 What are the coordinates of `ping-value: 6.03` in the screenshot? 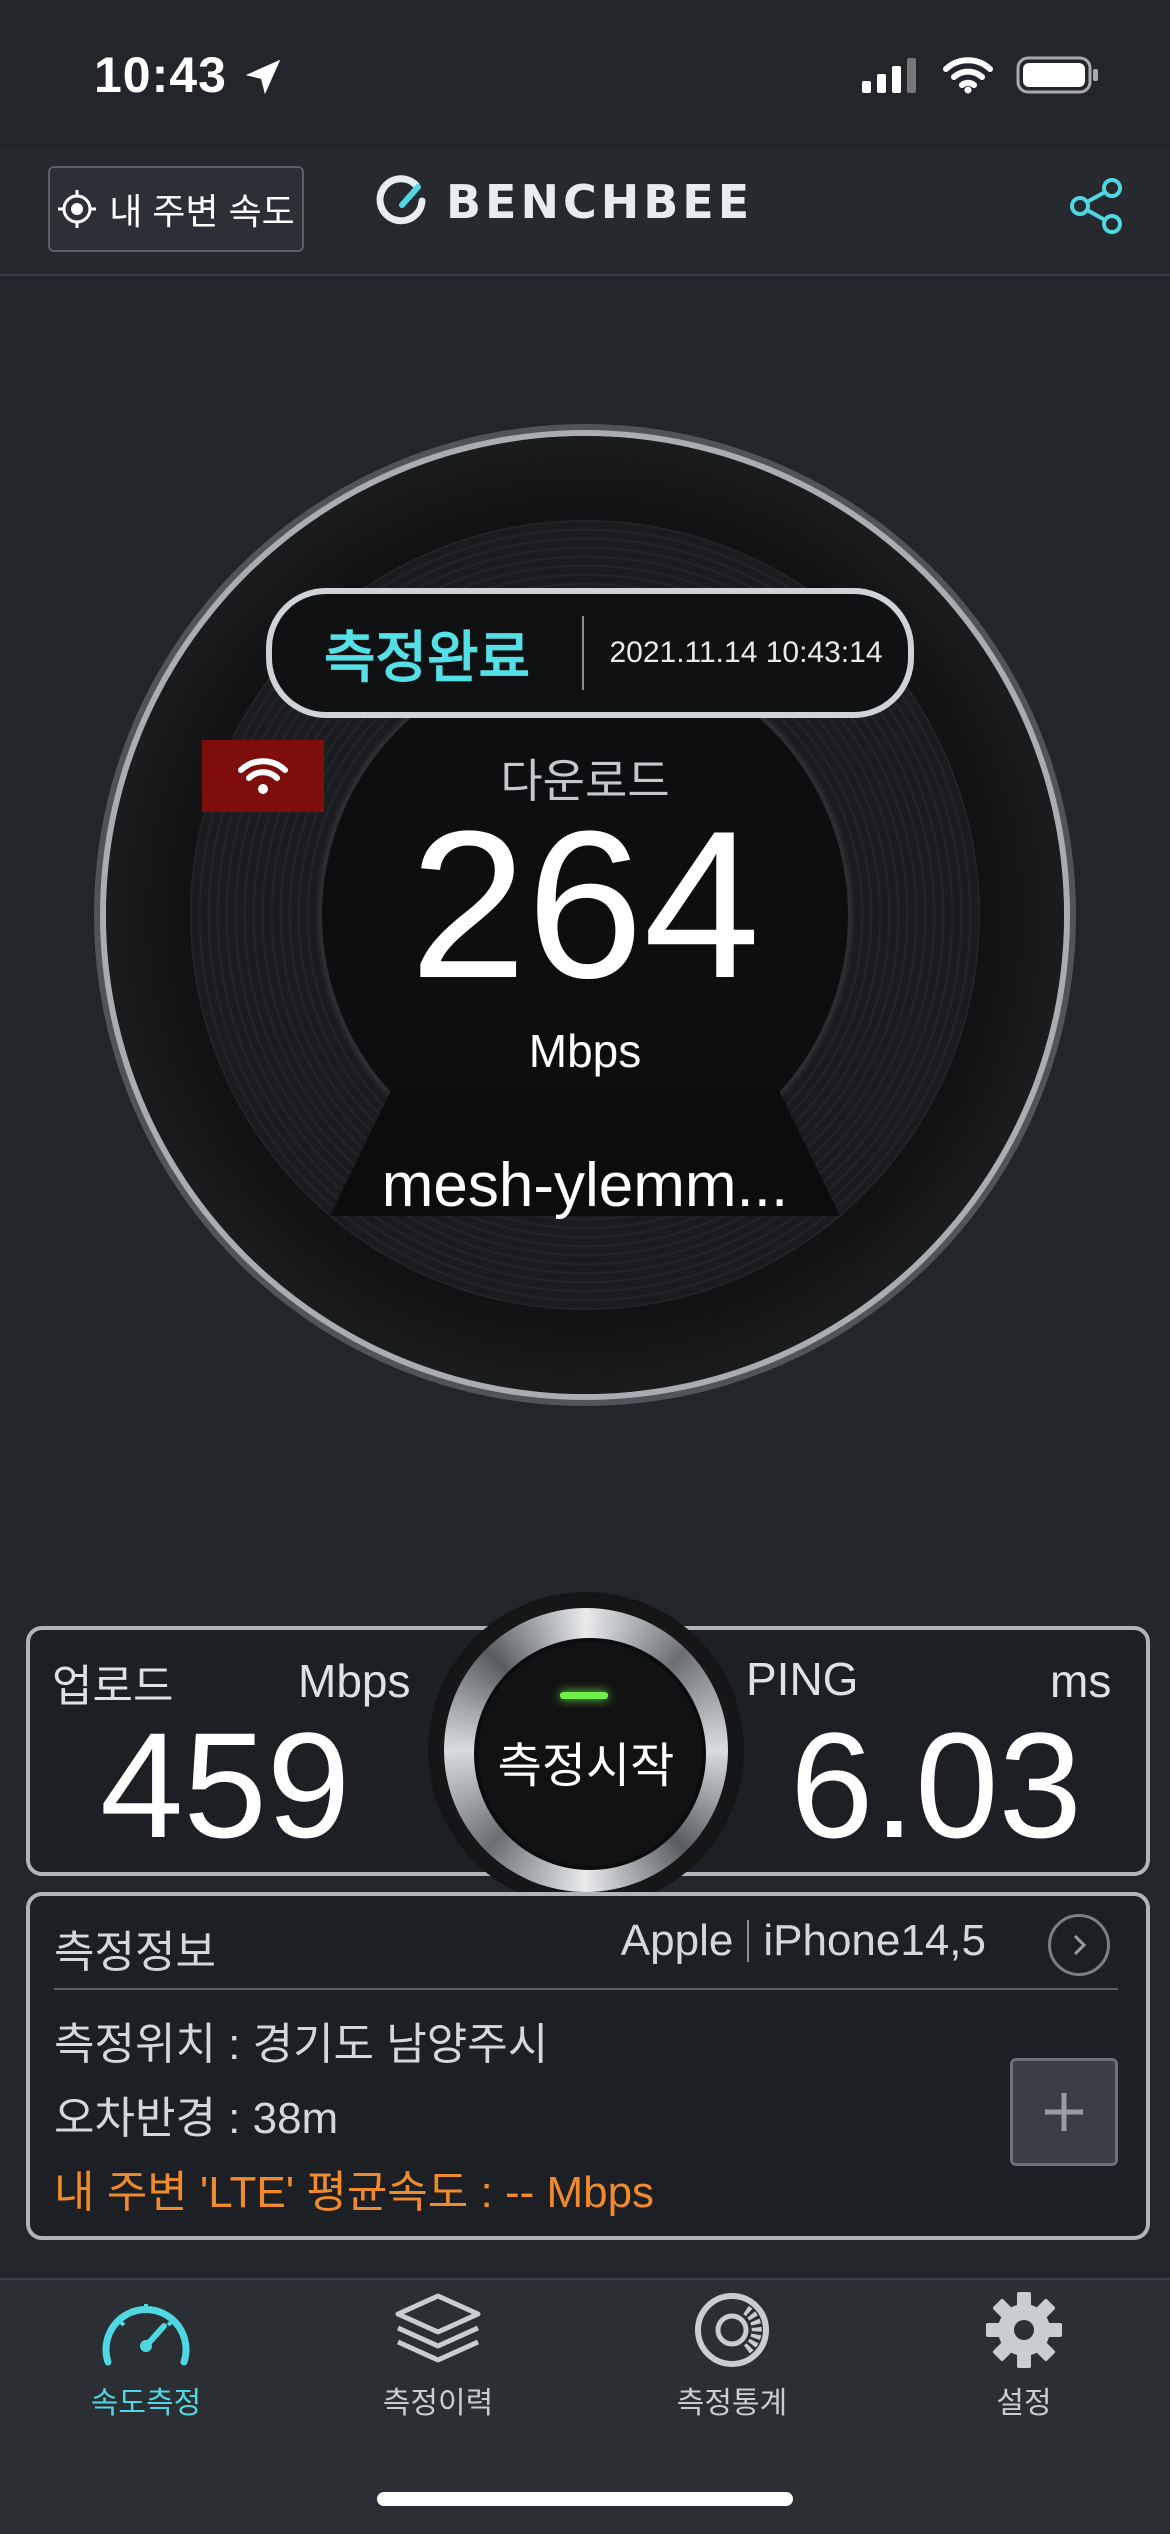 It's located at (936, 1785).